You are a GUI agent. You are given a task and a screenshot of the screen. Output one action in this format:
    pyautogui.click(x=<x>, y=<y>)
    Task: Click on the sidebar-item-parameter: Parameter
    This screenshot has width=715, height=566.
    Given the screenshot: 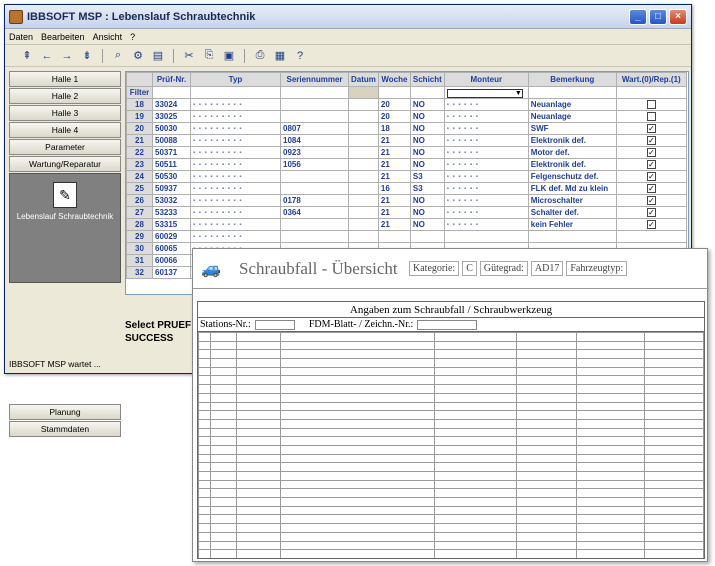 What is the action you would take?
    pyautogui.click(x=65, y=147)
    